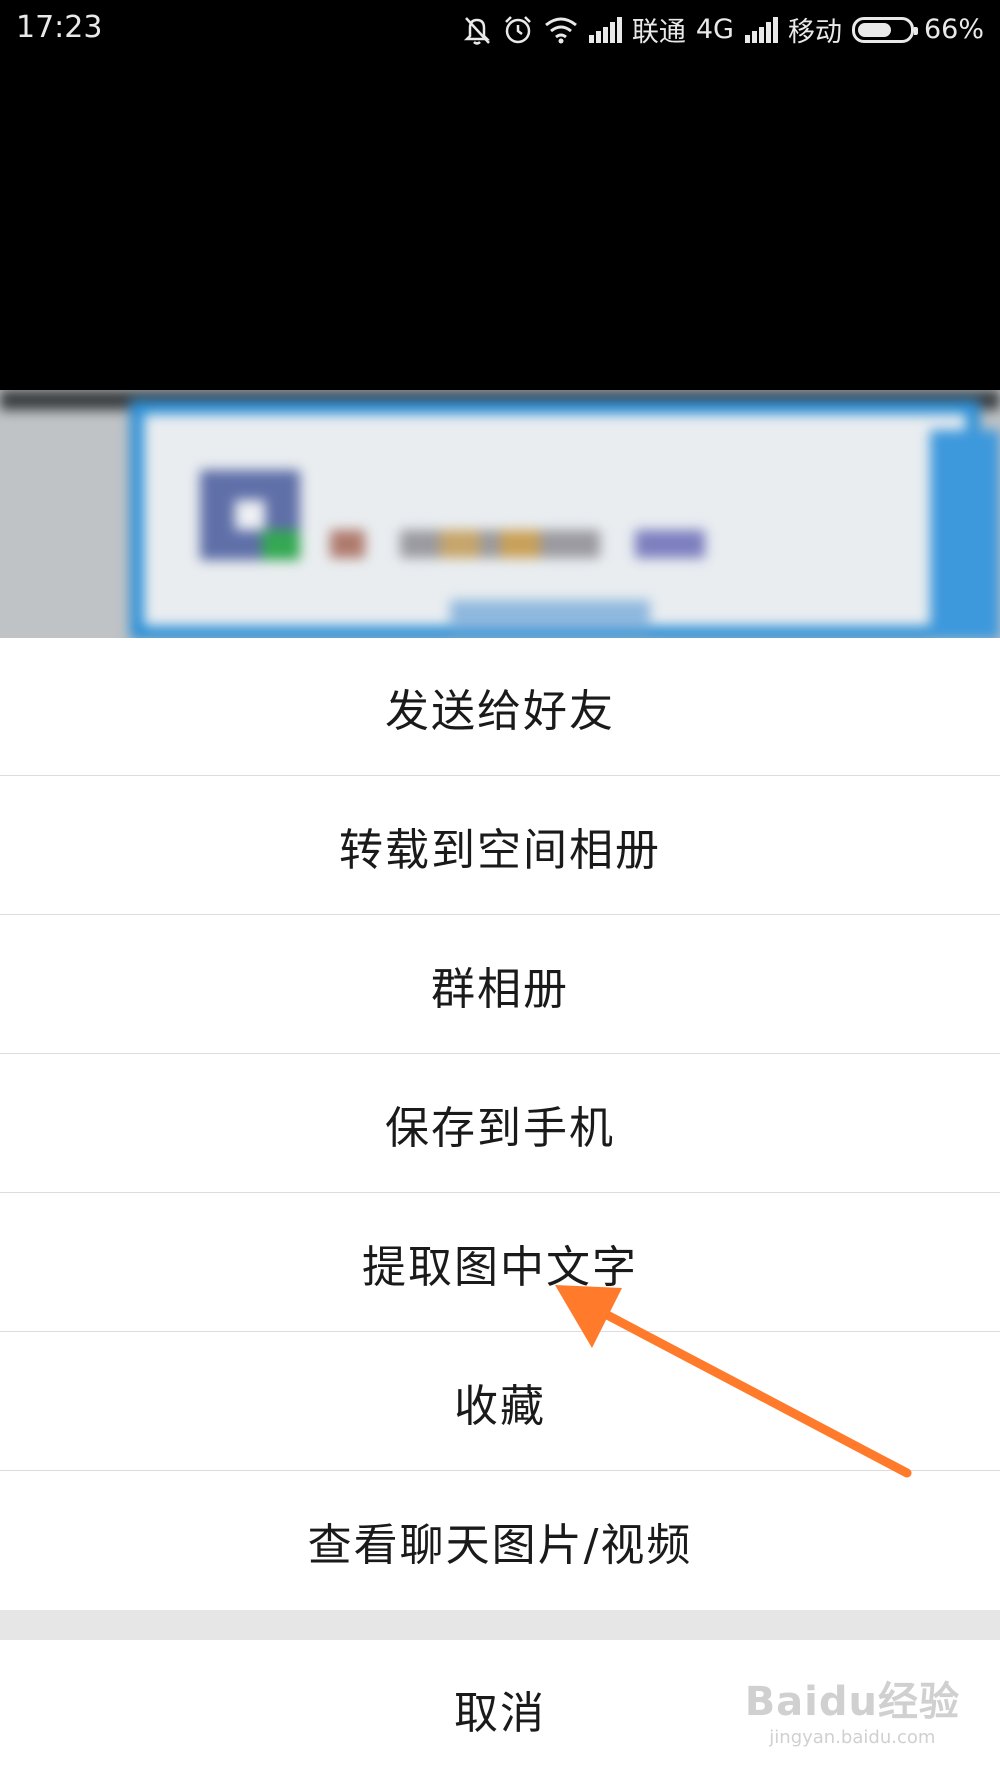 This screenshot has height=1778, width=1000. I want to click on battery-fill, so click(874, 29).